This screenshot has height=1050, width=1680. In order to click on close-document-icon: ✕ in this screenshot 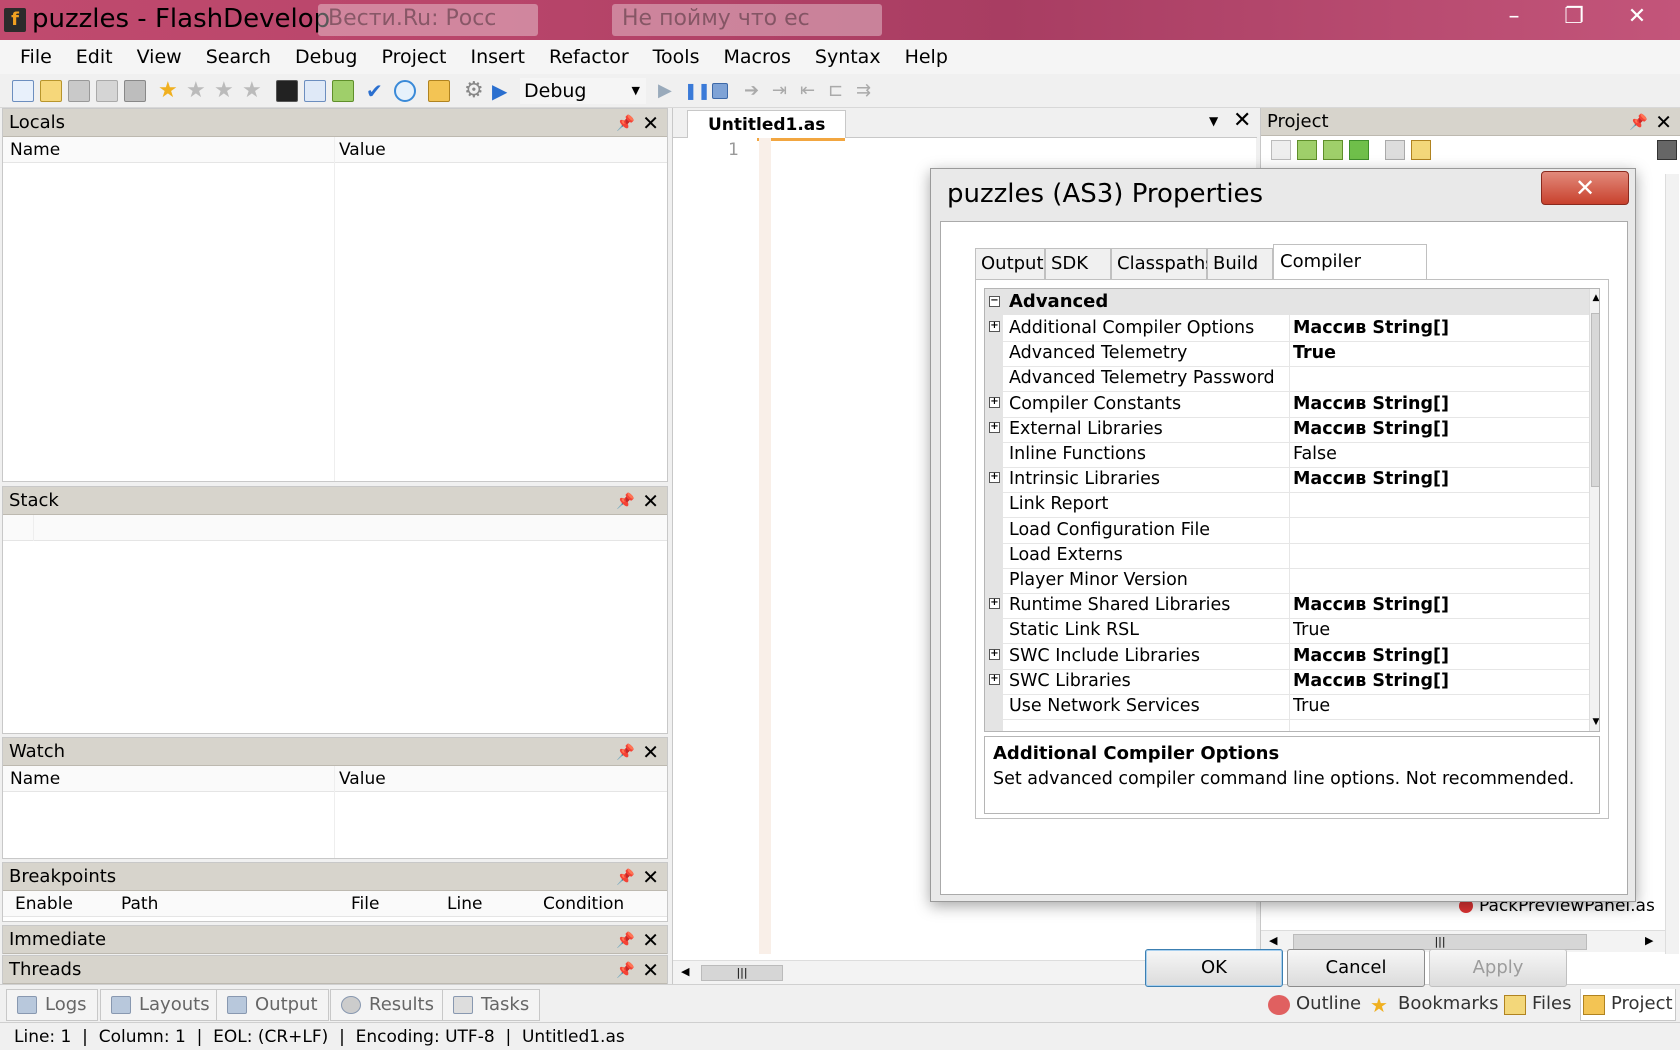, I will do `click(1242, 120)`.